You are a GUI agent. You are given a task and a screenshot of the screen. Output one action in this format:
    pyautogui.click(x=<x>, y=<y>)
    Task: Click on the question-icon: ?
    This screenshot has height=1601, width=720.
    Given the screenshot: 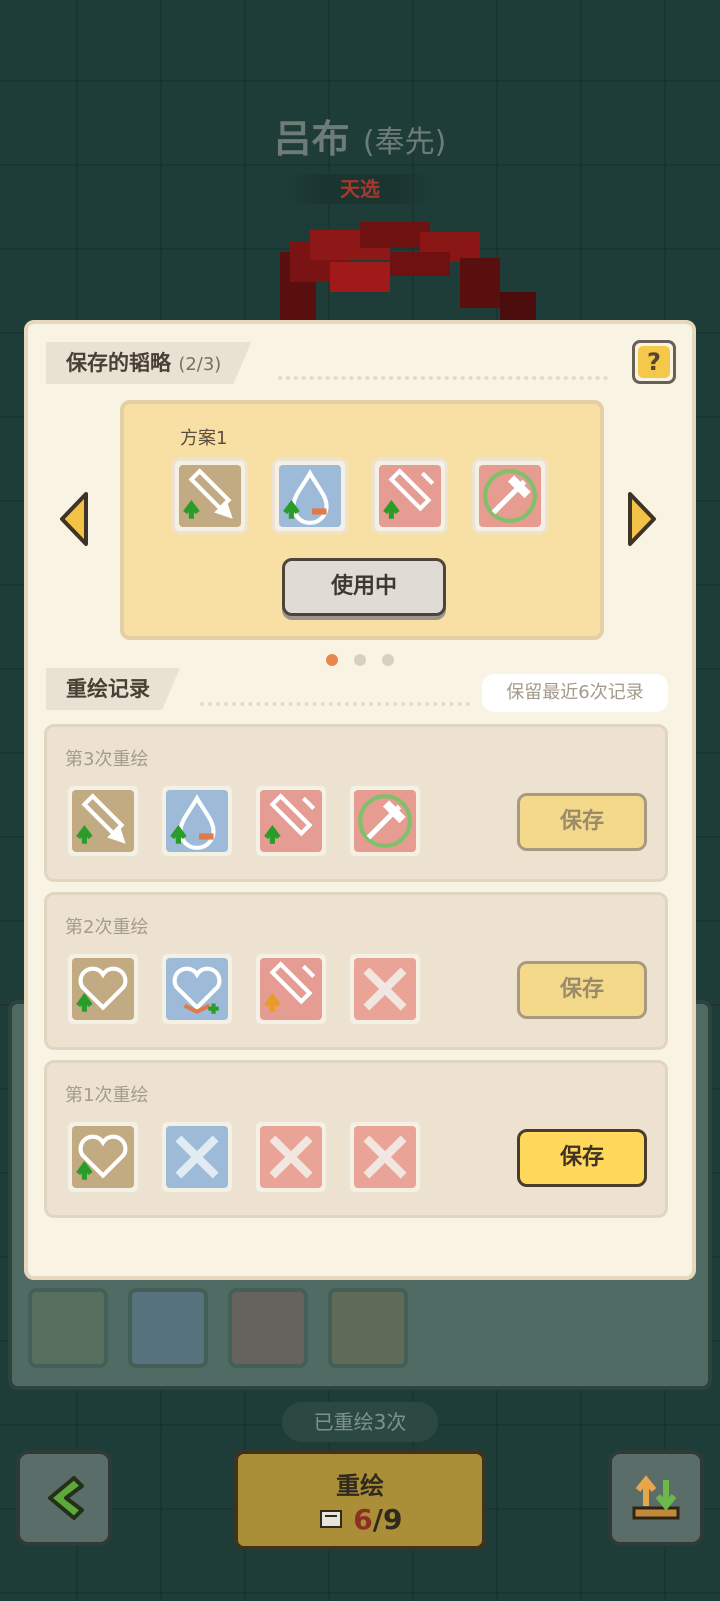 What is the action you would take?
    pyautogui.click(x=654, y=362)
    